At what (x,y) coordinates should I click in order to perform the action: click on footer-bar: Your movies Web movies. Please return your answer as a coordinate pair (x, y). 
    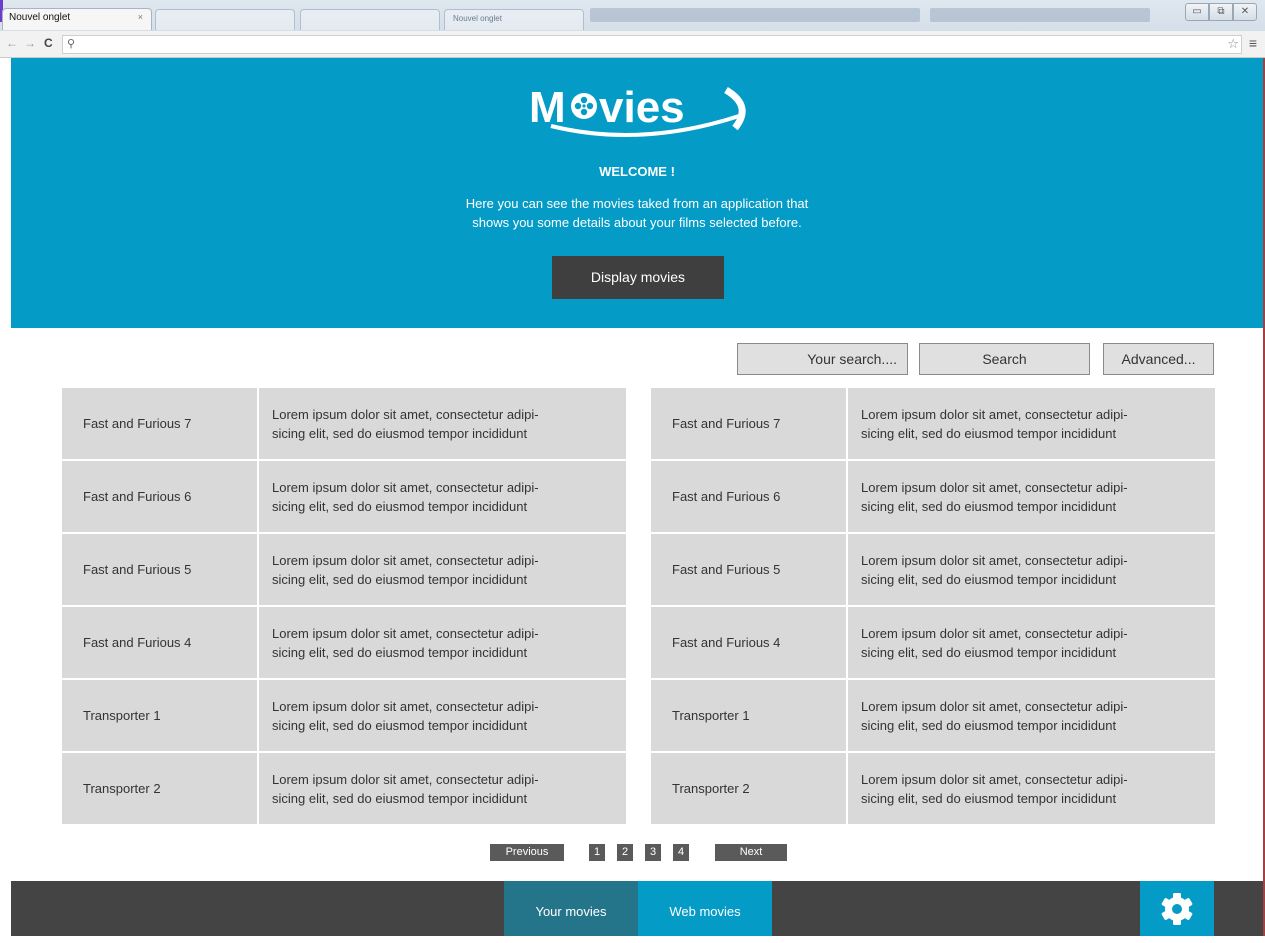
    Looking at the image, I should click on (637, 908).